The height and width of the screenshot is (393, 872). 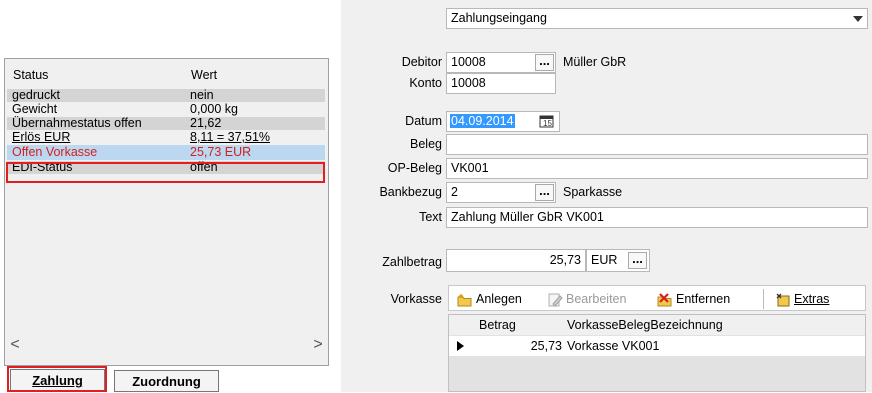 I want to click on text-field: Zahlung Müller GbR VK001, so click(x=657, y=217).